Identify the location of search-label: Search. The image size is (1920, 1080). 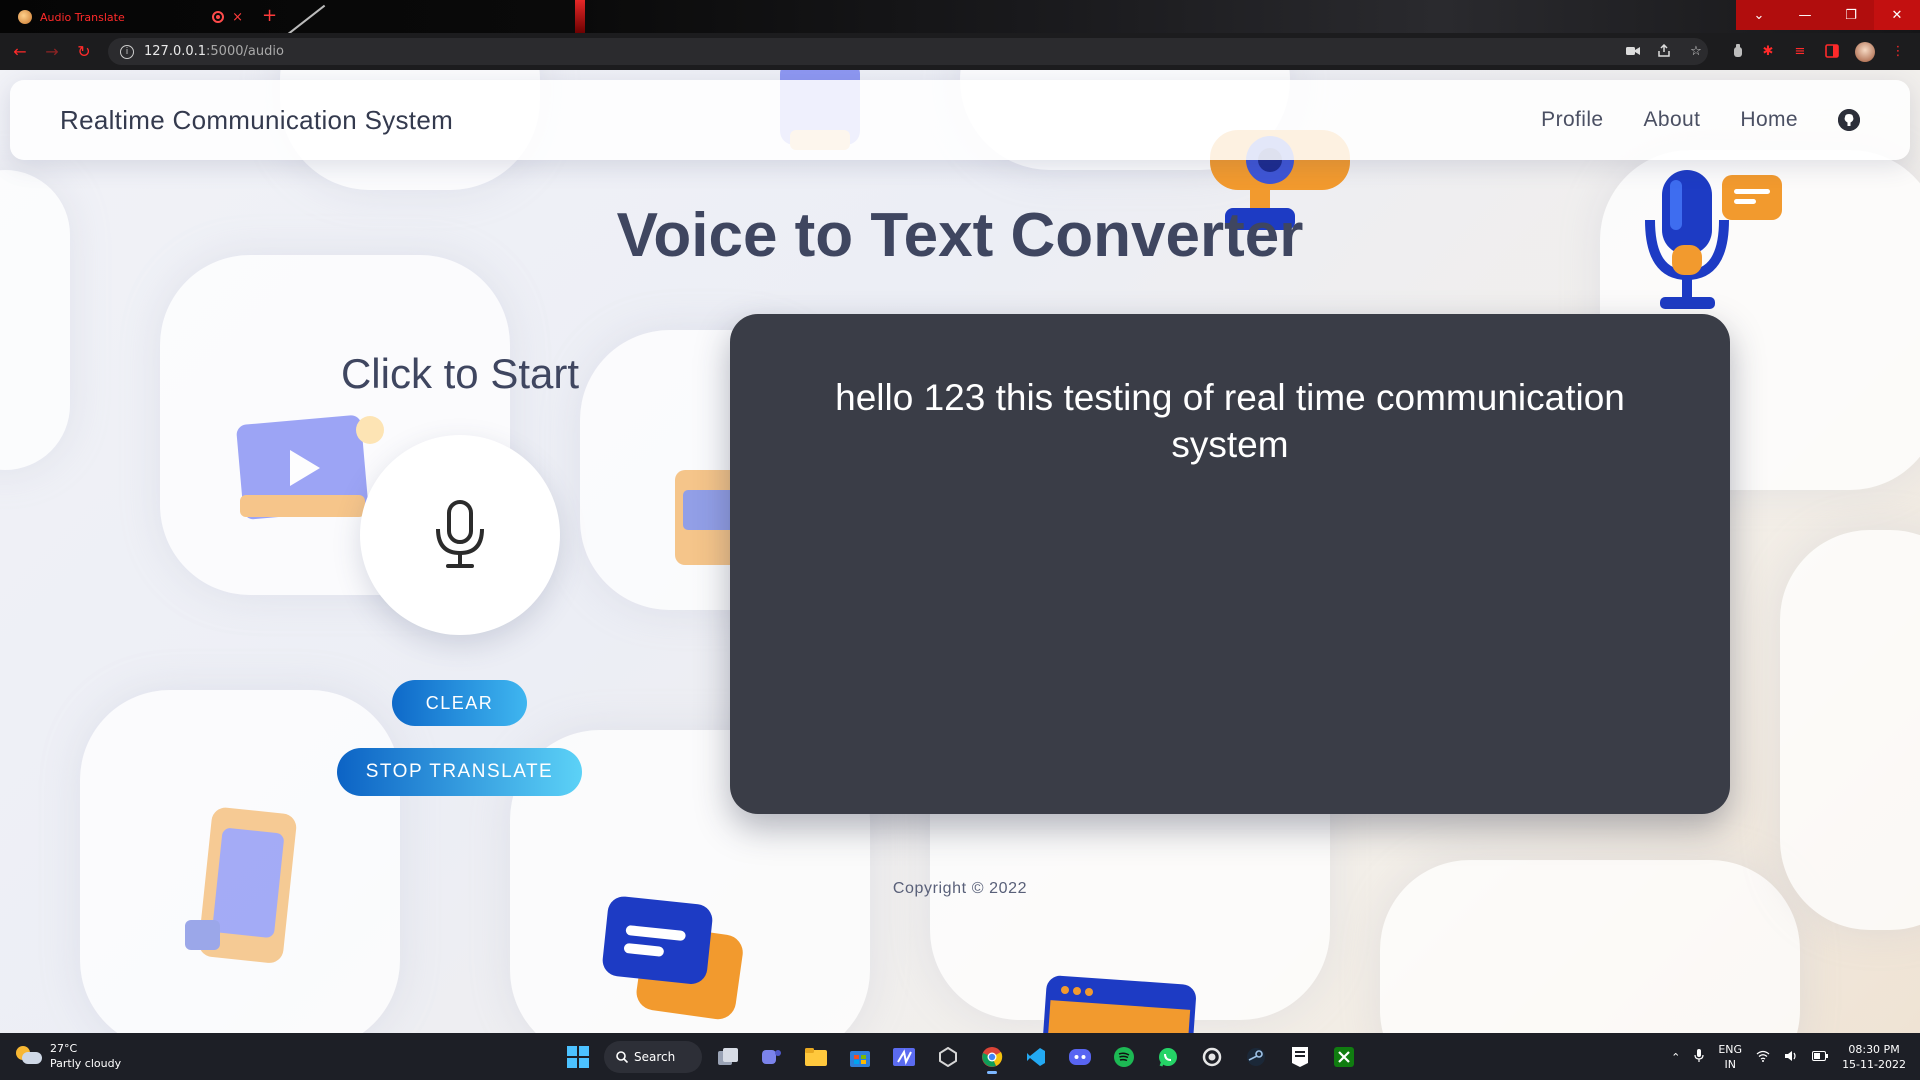
(655, 1056).